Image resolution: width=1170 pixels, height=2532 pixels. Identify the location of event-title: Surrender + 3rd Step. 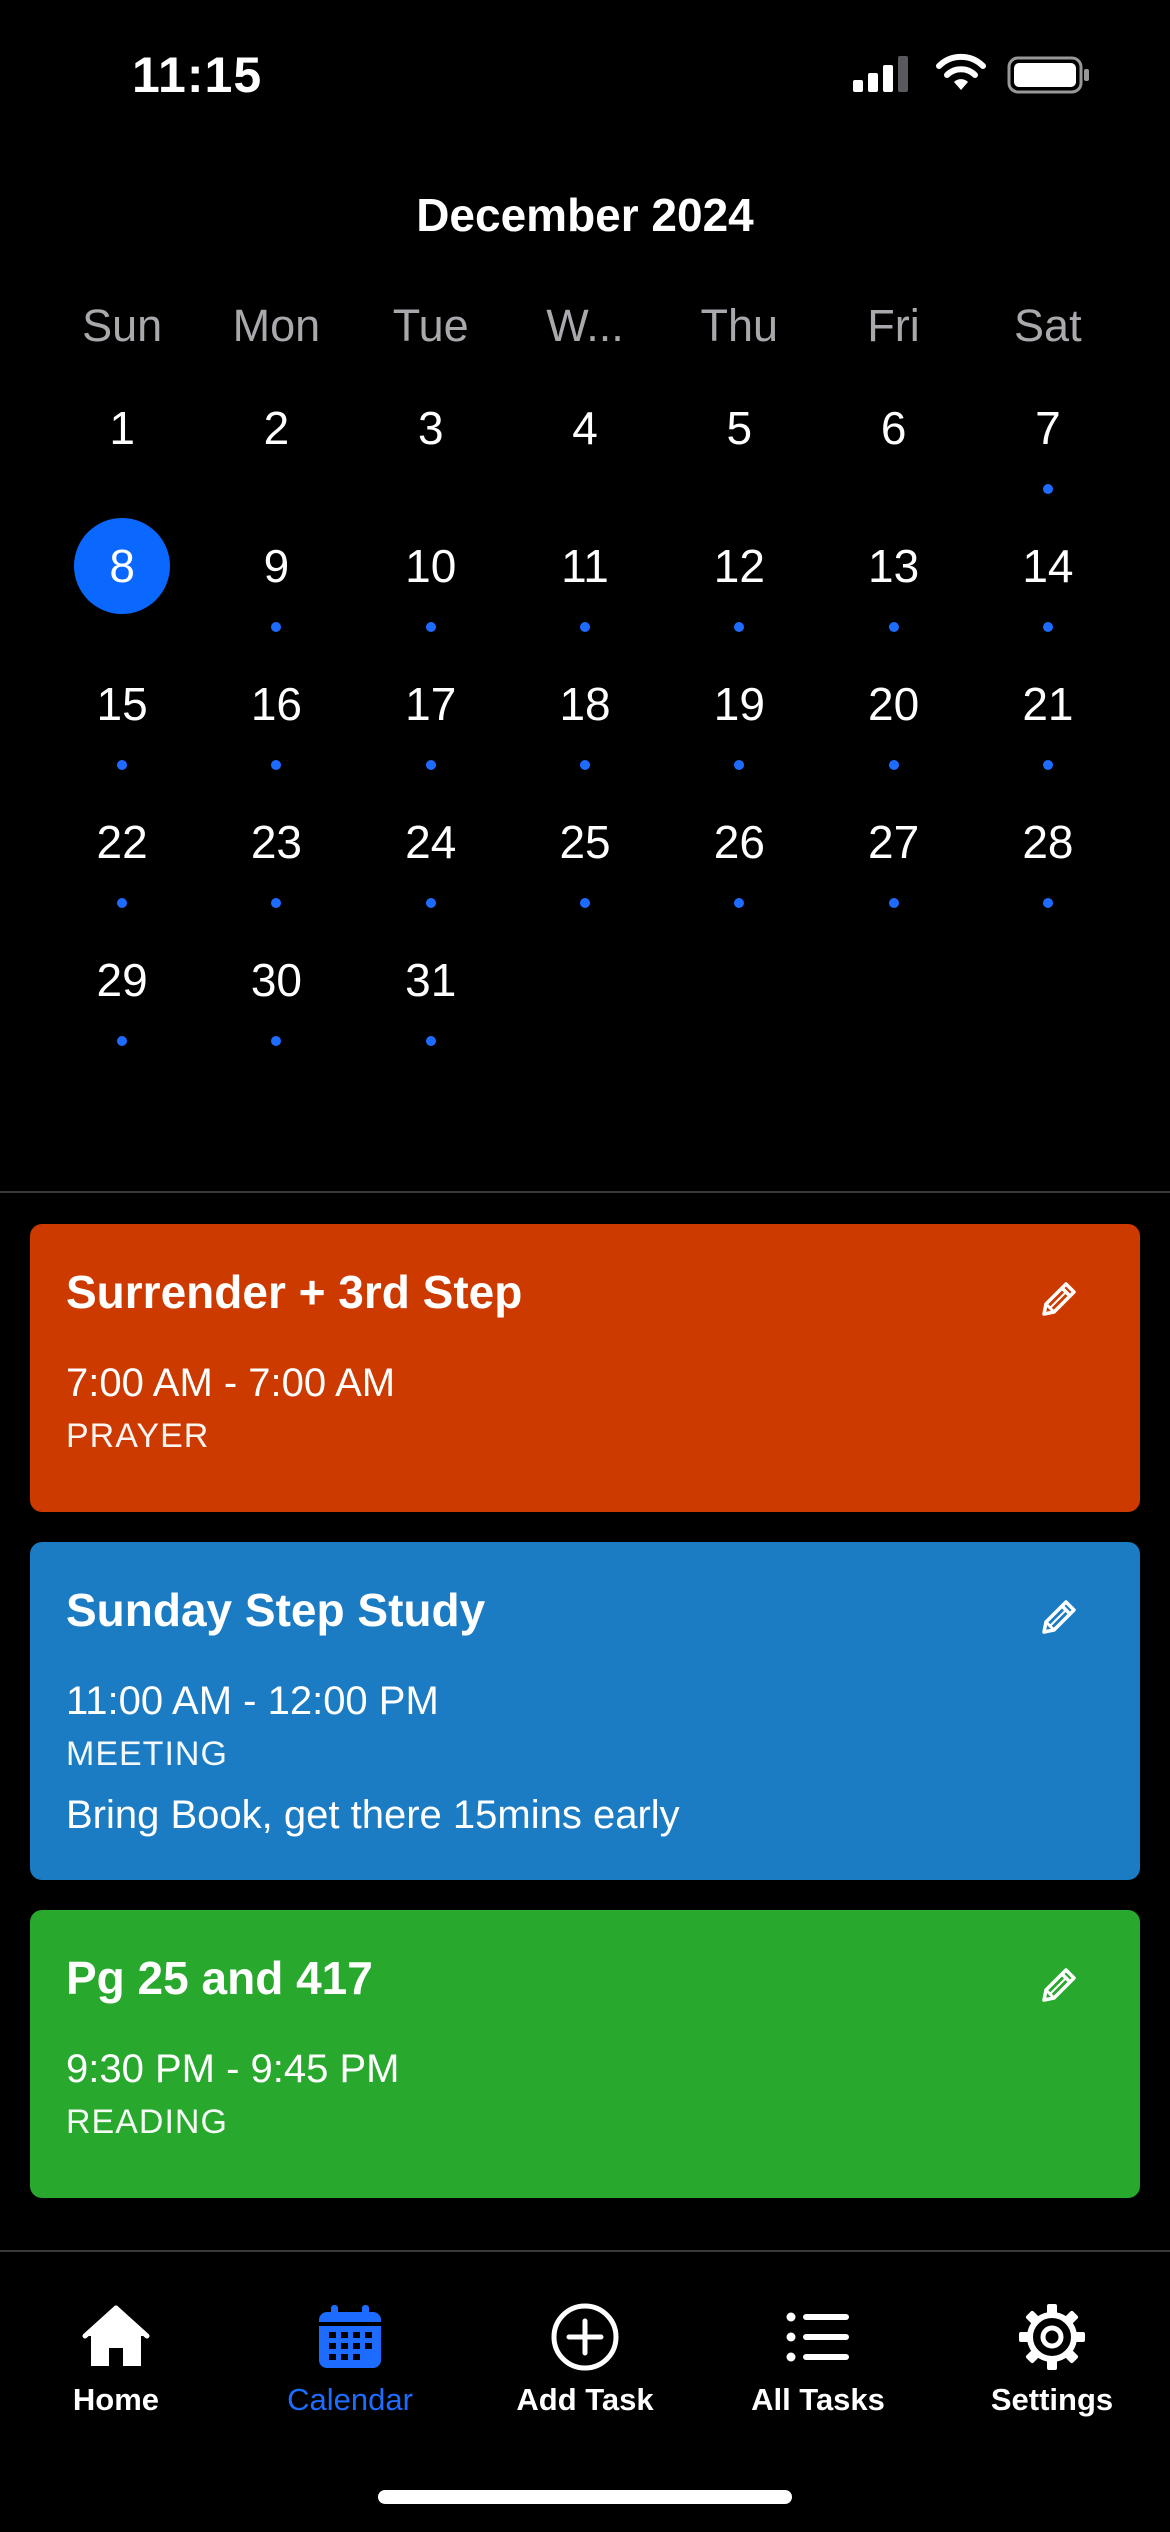
(294, 1292).